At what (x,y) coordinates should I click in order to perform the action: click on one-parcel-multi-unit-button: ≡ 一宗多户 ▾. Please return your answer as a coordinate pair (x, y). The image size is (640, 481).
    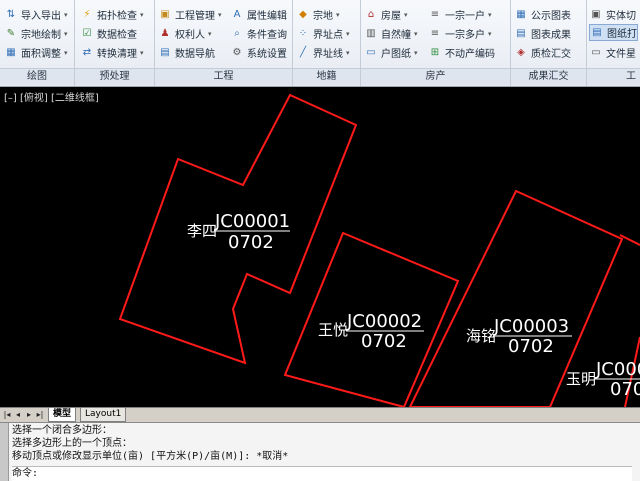
    Looking at the image, I should click on (460, 33).